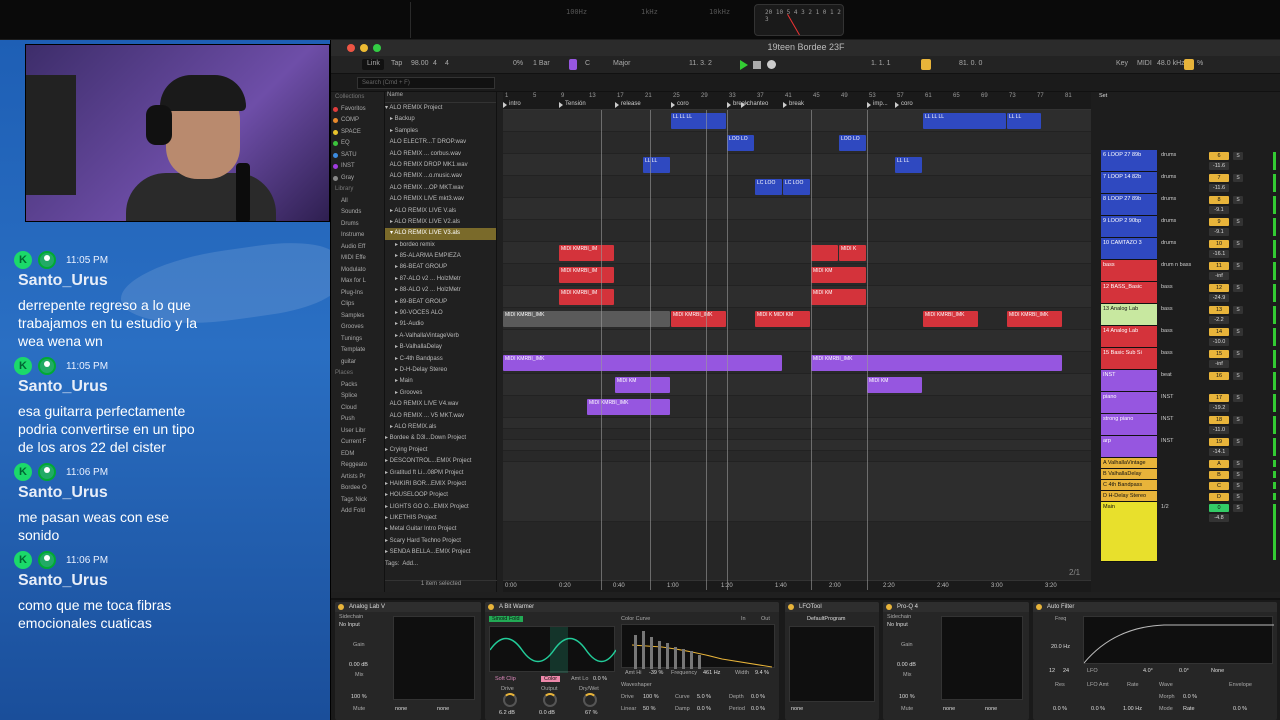 Image resolution: width=1280 pixels, height=720 pixels. What do you see at coordinates (949, 709) in the screenshot?
I see `proq4-param-1: none` at bounding box center [949, 709].